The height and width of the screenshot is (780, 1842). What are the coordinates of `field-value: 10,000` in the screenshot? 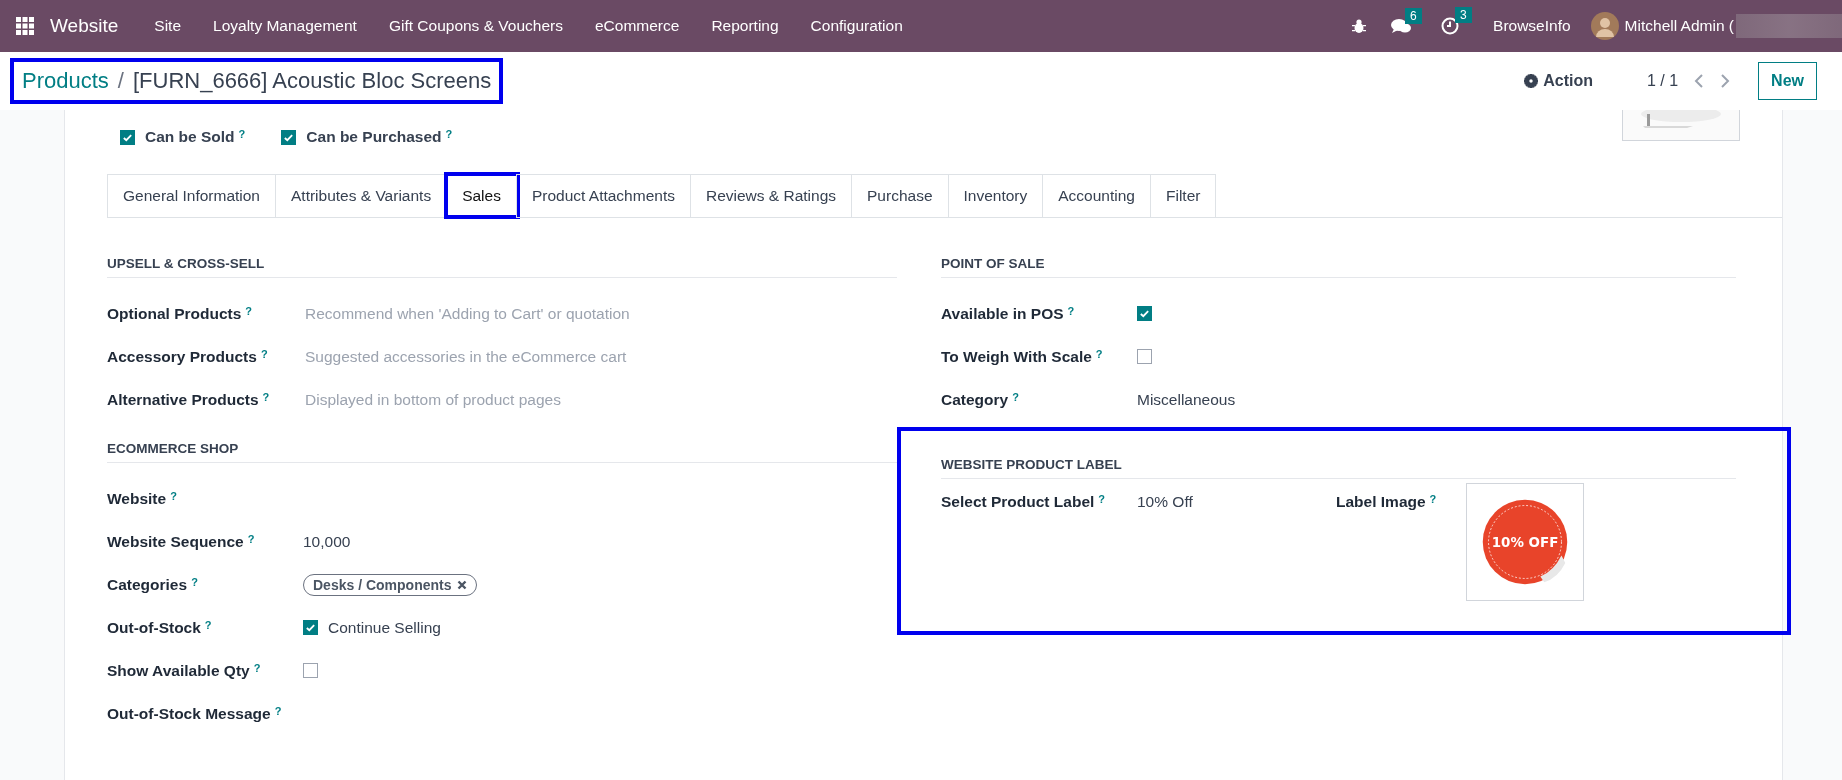 It's located at (327, 541).